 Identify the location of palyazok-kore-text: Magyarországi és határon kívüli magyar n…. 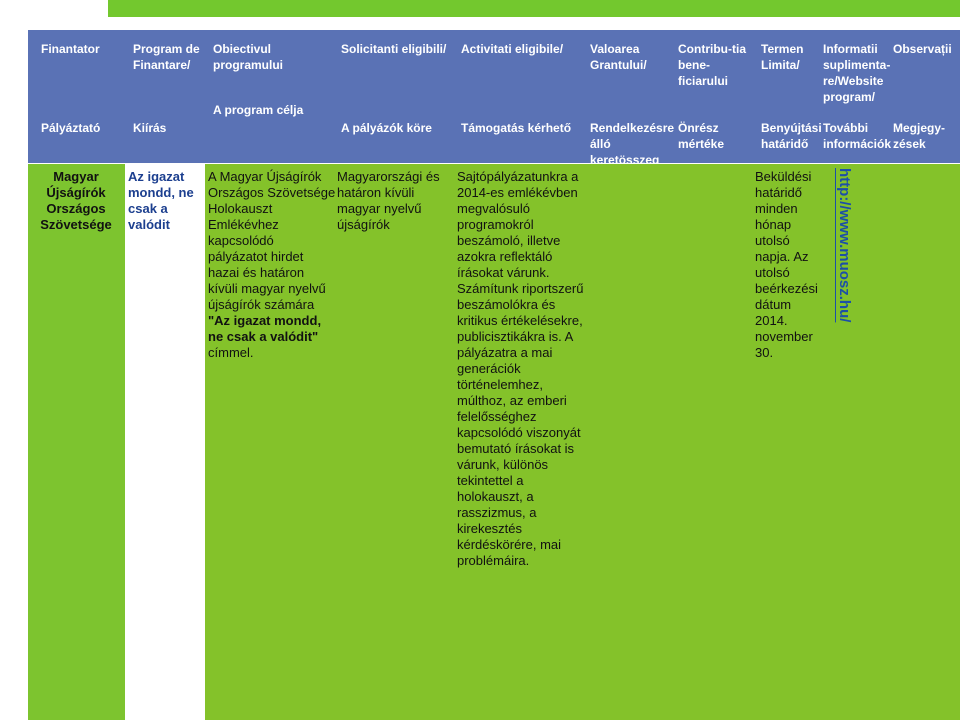
(388, 200).